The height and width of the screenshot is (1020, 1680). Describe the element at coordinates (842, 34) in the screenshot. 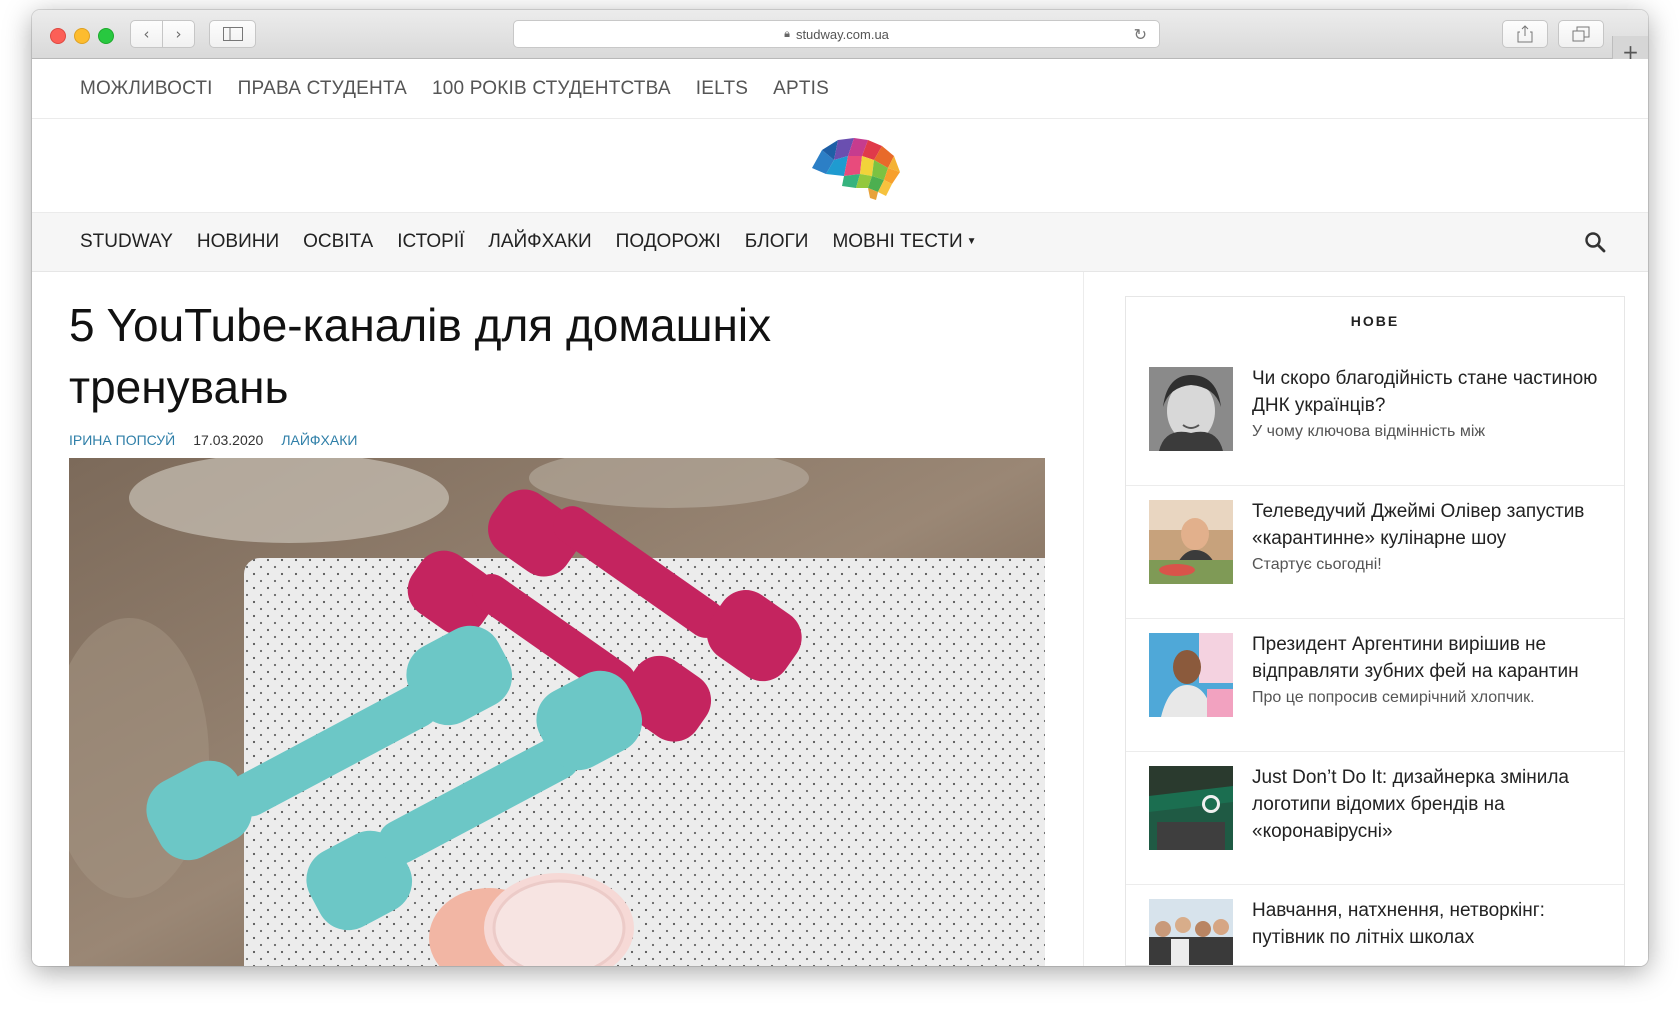

I see `url-text: studway.com.ua` at that location.